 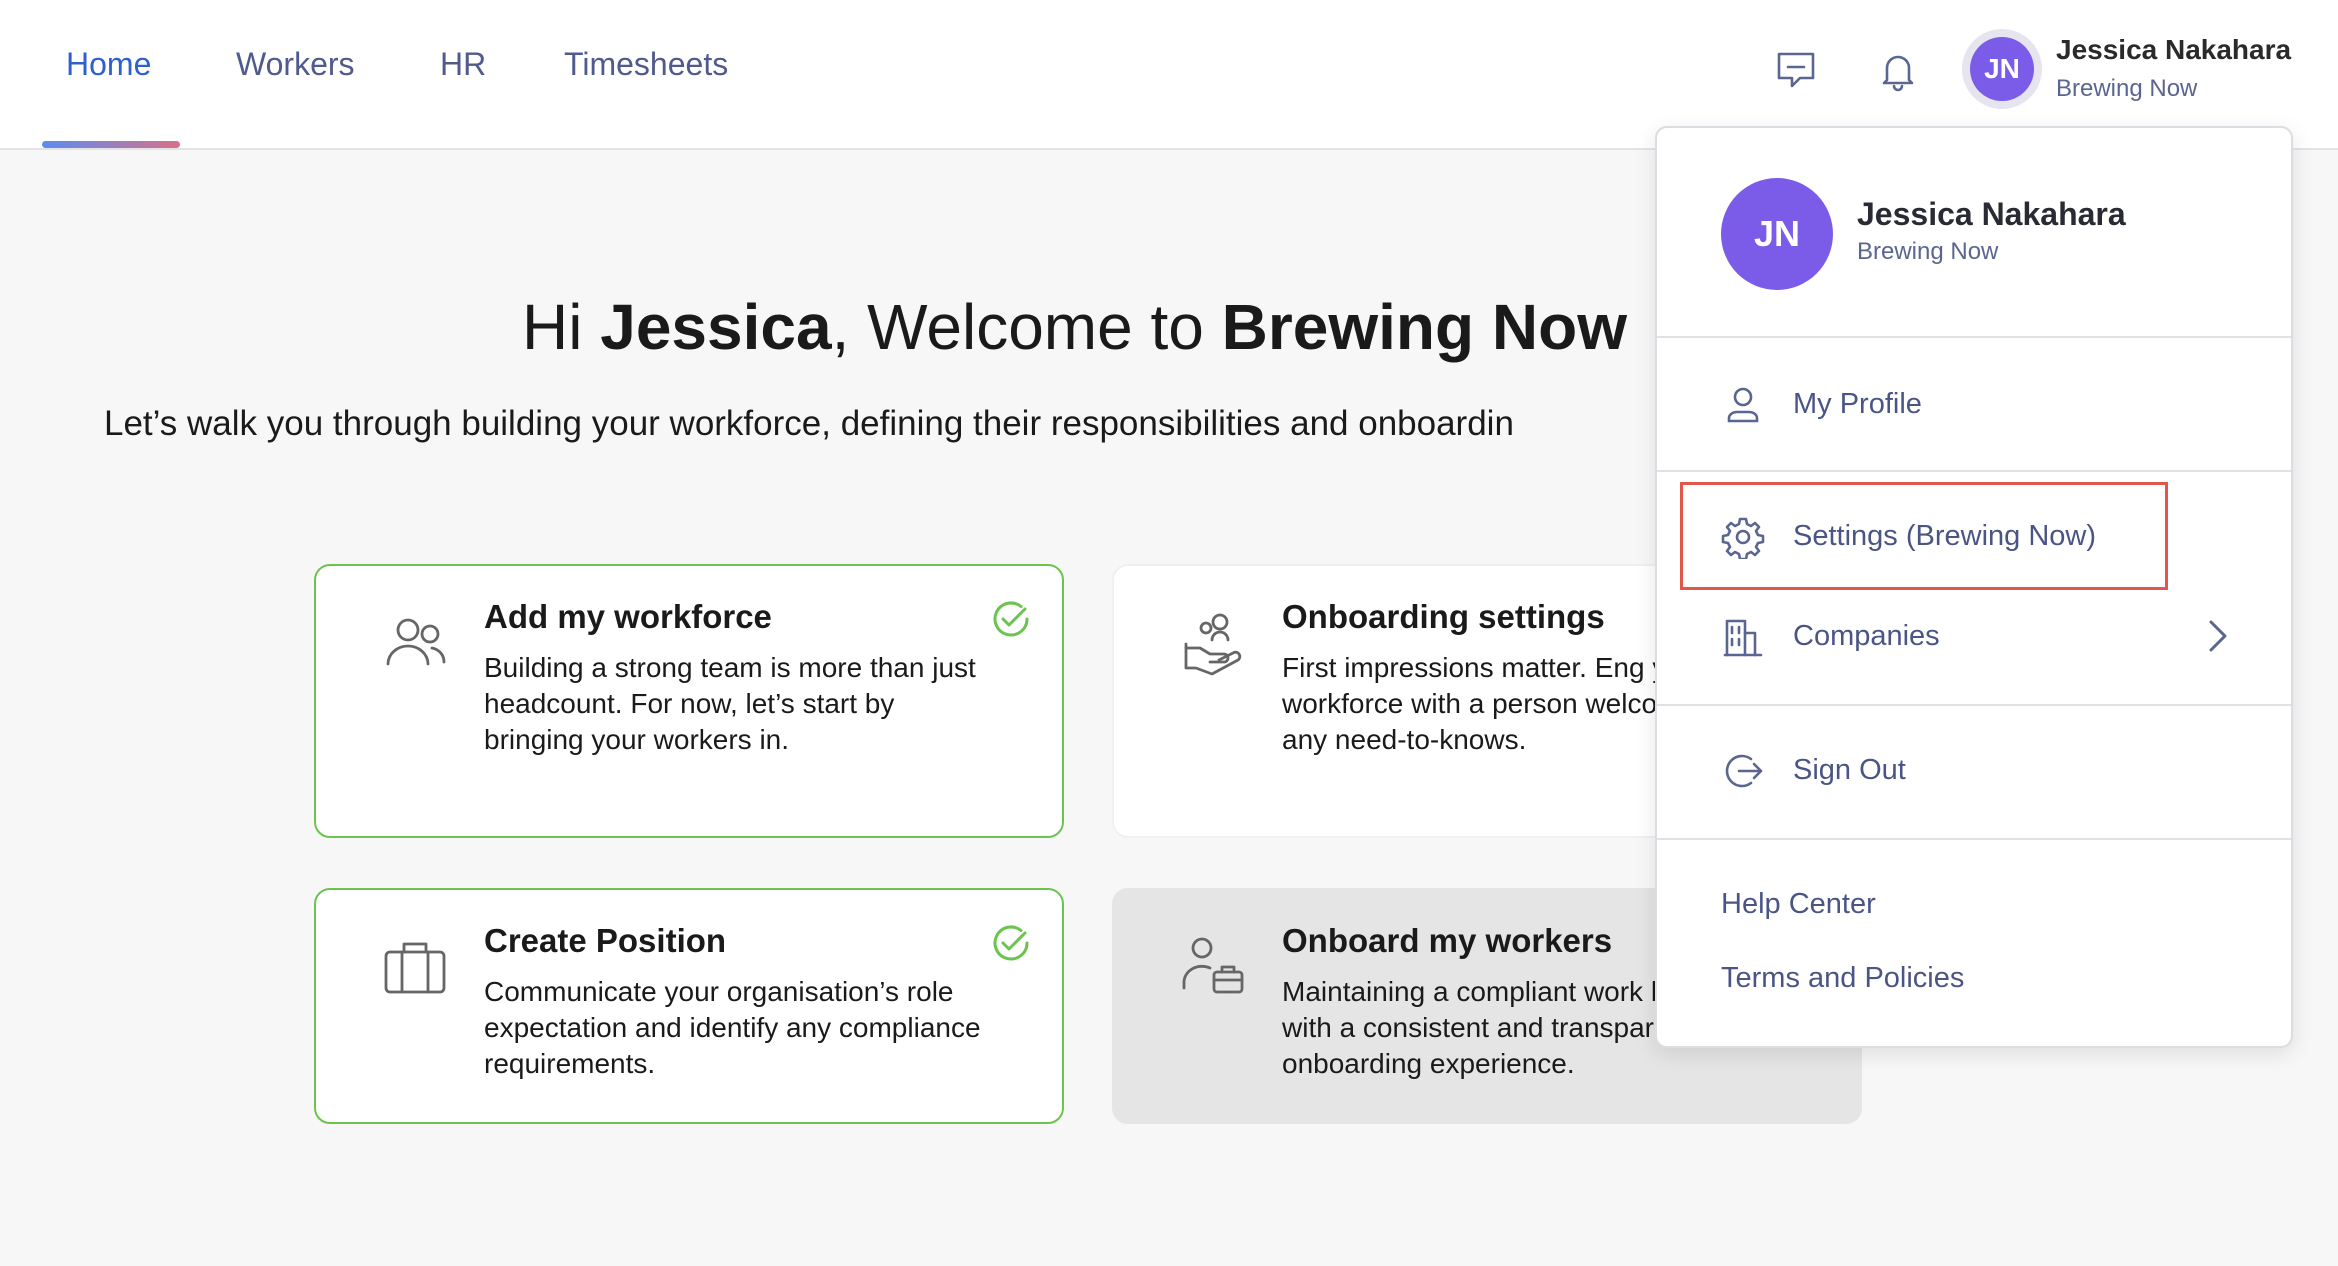 What do you see at coordinates (1443, 616) in the screenshot?
I see `card-title: Onboarding settings` at bounding box center [1443, 616].